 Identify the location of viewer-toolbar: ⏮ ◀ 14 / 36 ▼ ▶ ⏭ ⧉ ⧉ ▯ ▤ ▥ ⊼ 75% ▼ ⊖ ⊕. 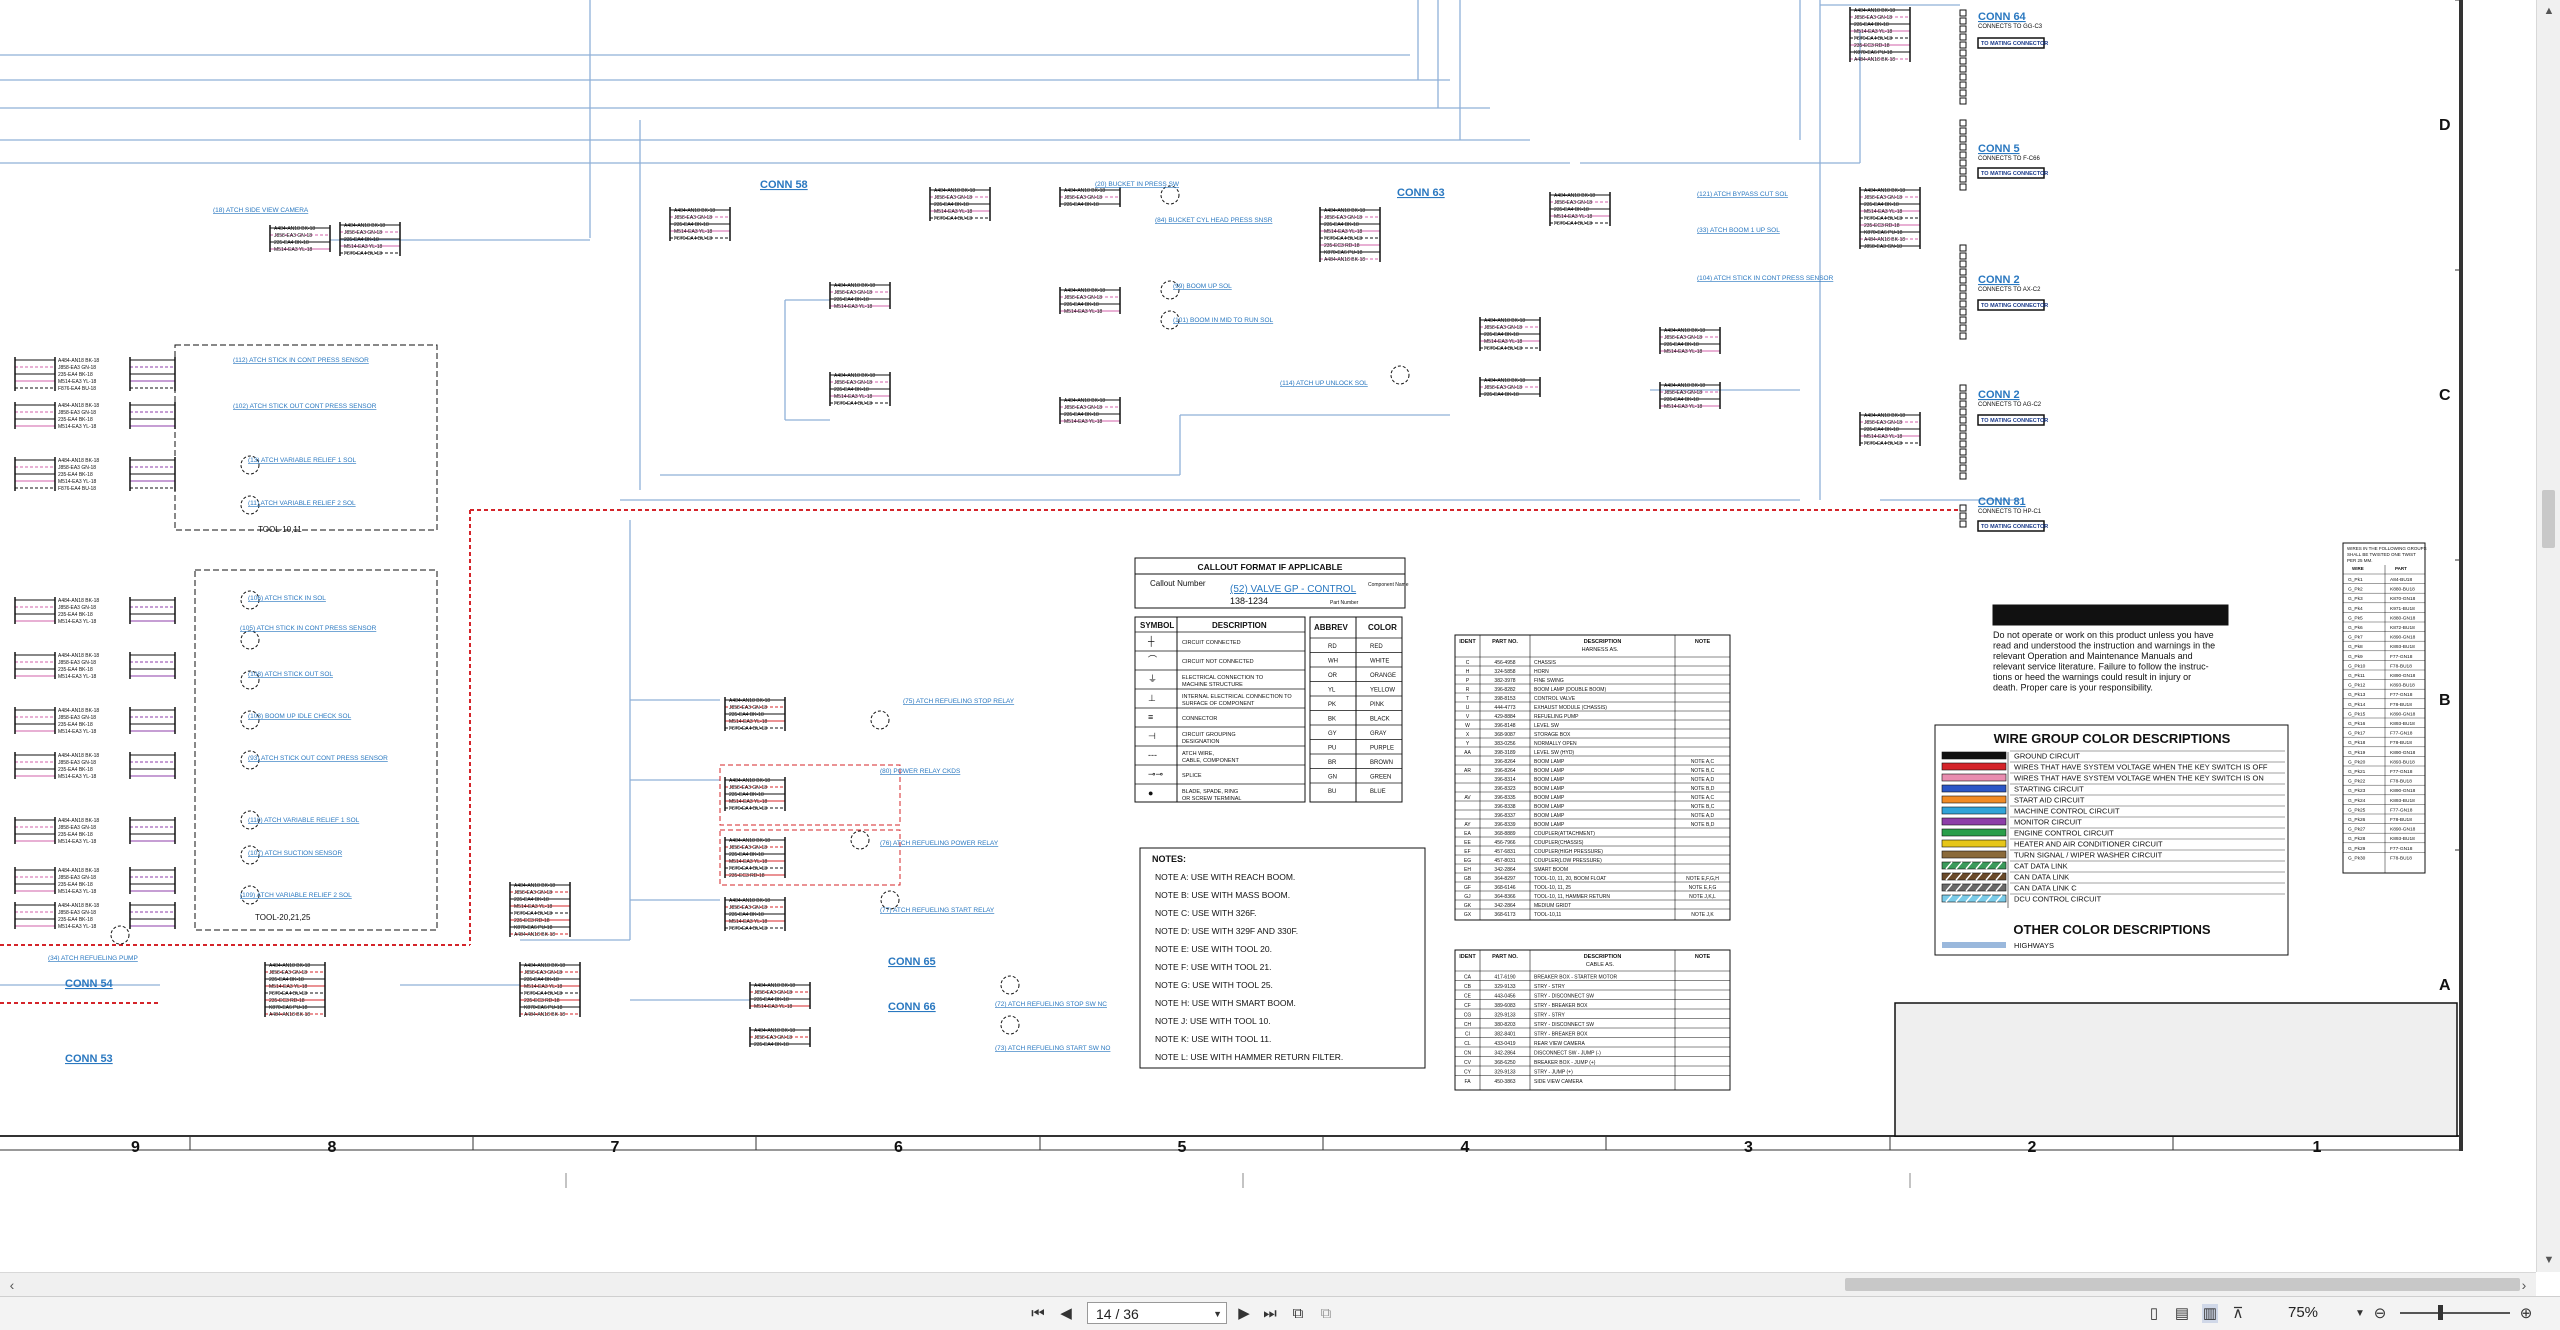
(1280, 1313).